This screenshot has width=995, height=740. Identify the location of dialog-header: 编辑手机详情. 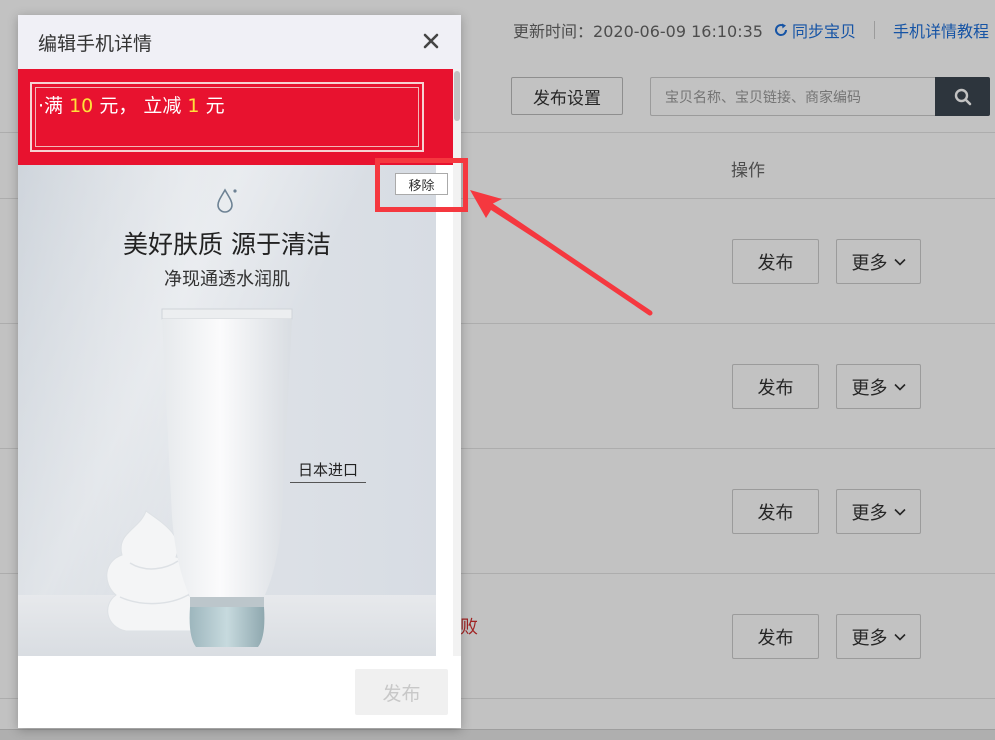
(239, 42).